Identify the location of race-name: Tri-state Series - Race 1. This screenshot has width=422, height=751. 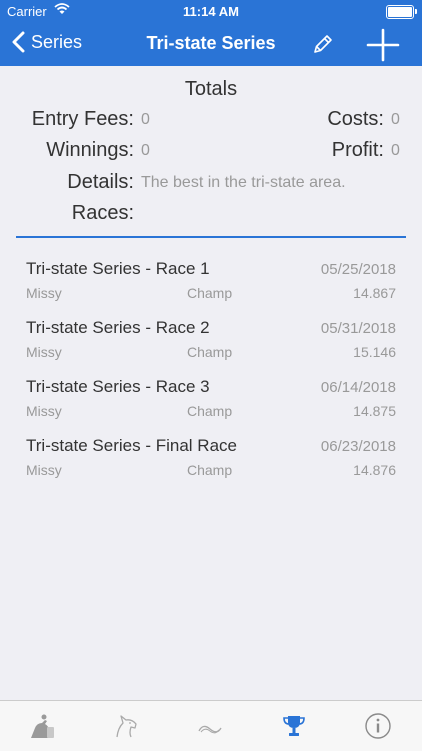
(118, 268).